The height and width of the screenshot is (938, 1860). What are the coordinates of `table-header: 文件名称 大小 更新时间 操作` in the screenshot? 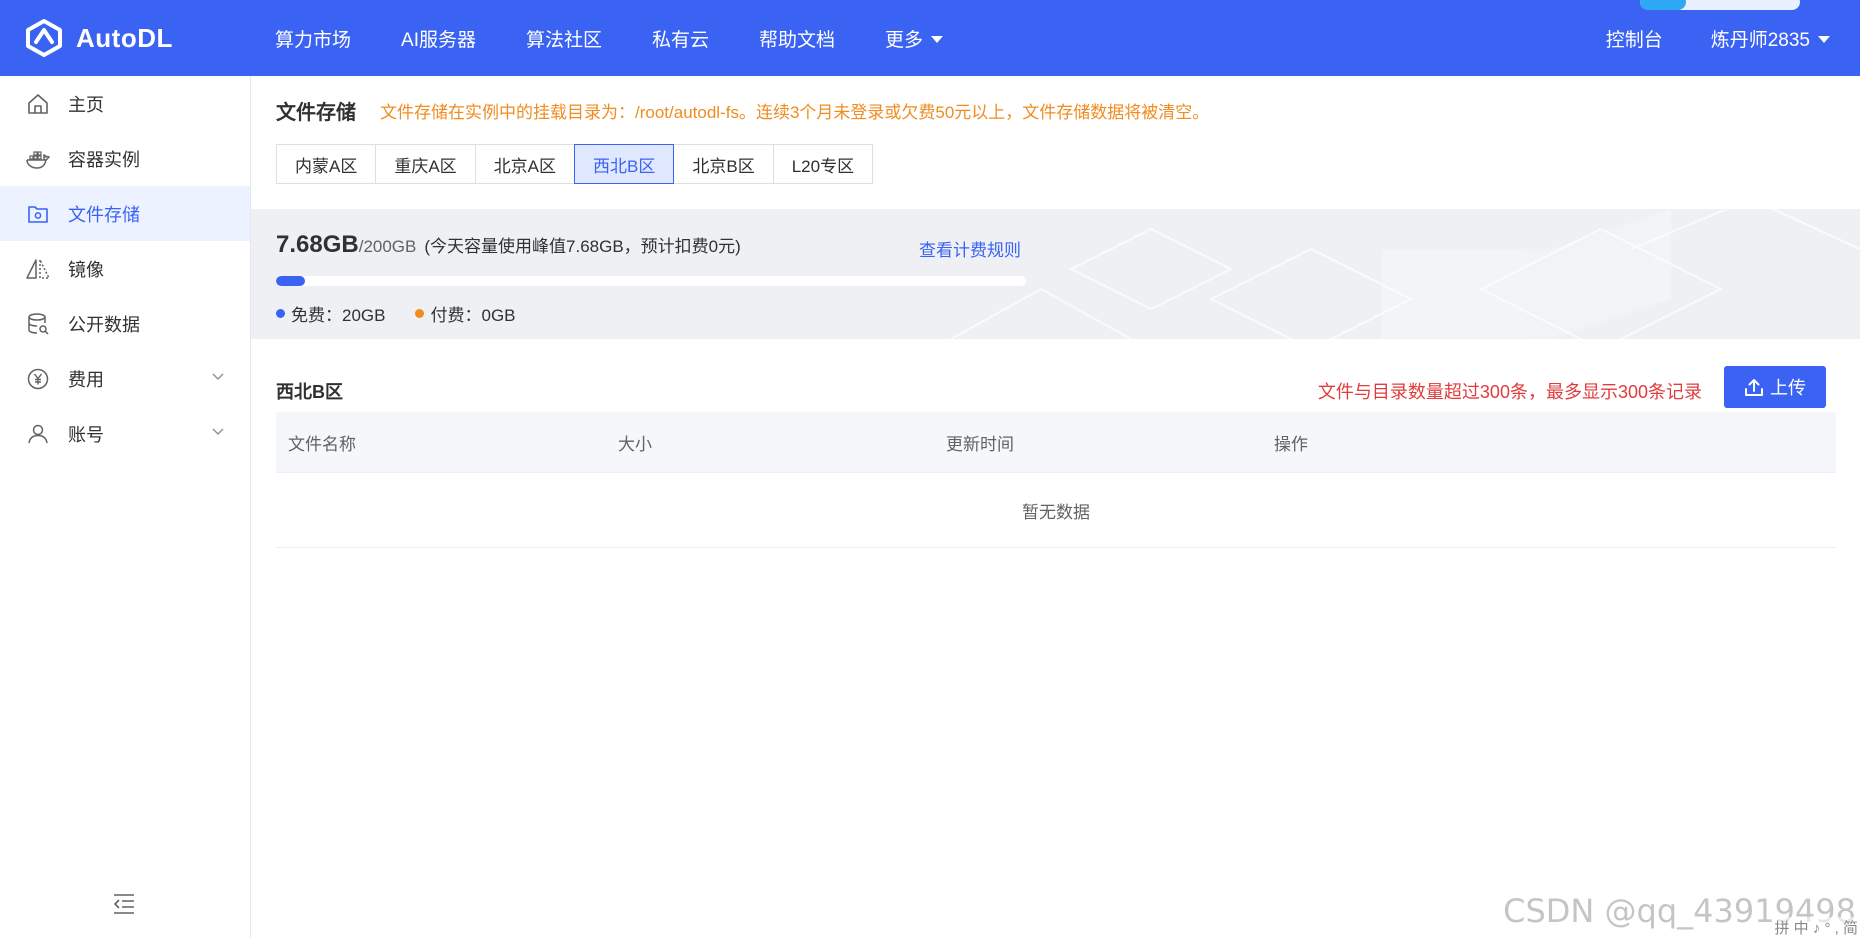 It's located at (1056, 442).